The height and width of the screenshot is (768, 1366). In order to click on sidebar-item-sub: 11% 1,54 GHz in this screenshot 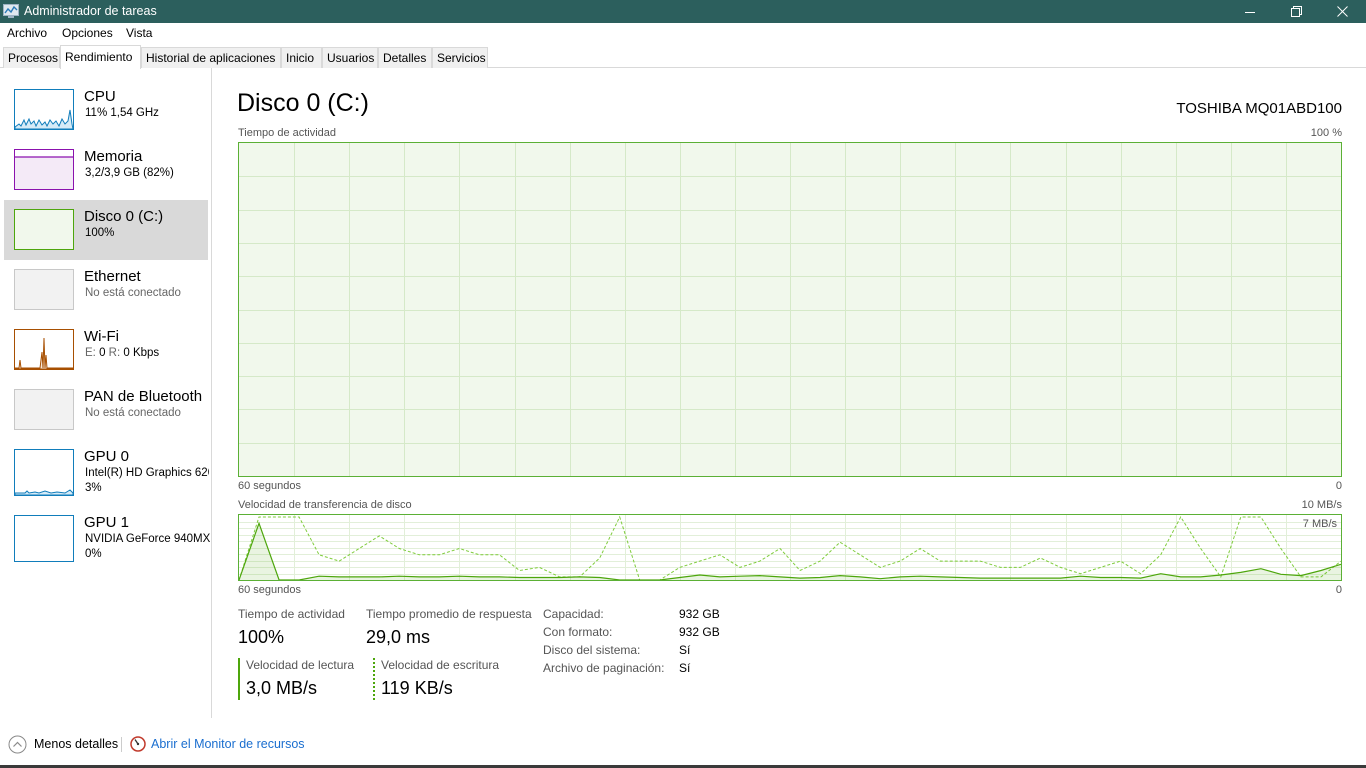, I will do `click(122, 113)`.